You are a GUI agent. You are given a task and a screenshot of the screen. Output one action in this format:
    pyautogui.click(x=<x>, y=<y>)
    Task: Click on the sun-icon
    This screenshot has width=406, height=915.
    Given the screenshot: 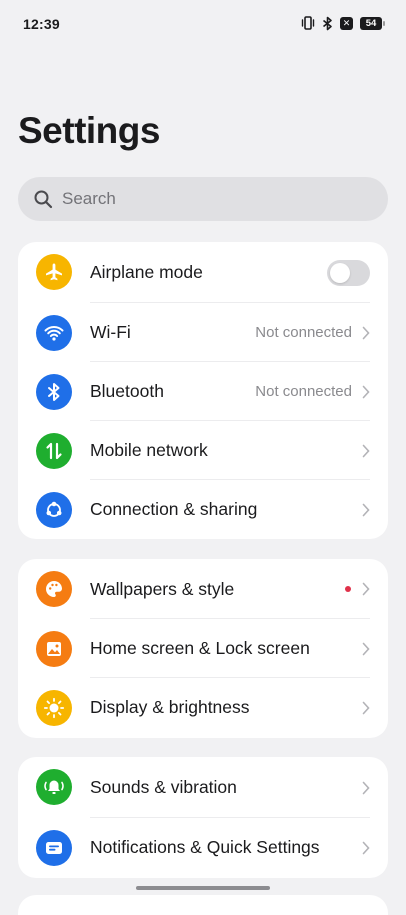 What is the action you would take?
    pyautogui.click(x=54, y=708)
    